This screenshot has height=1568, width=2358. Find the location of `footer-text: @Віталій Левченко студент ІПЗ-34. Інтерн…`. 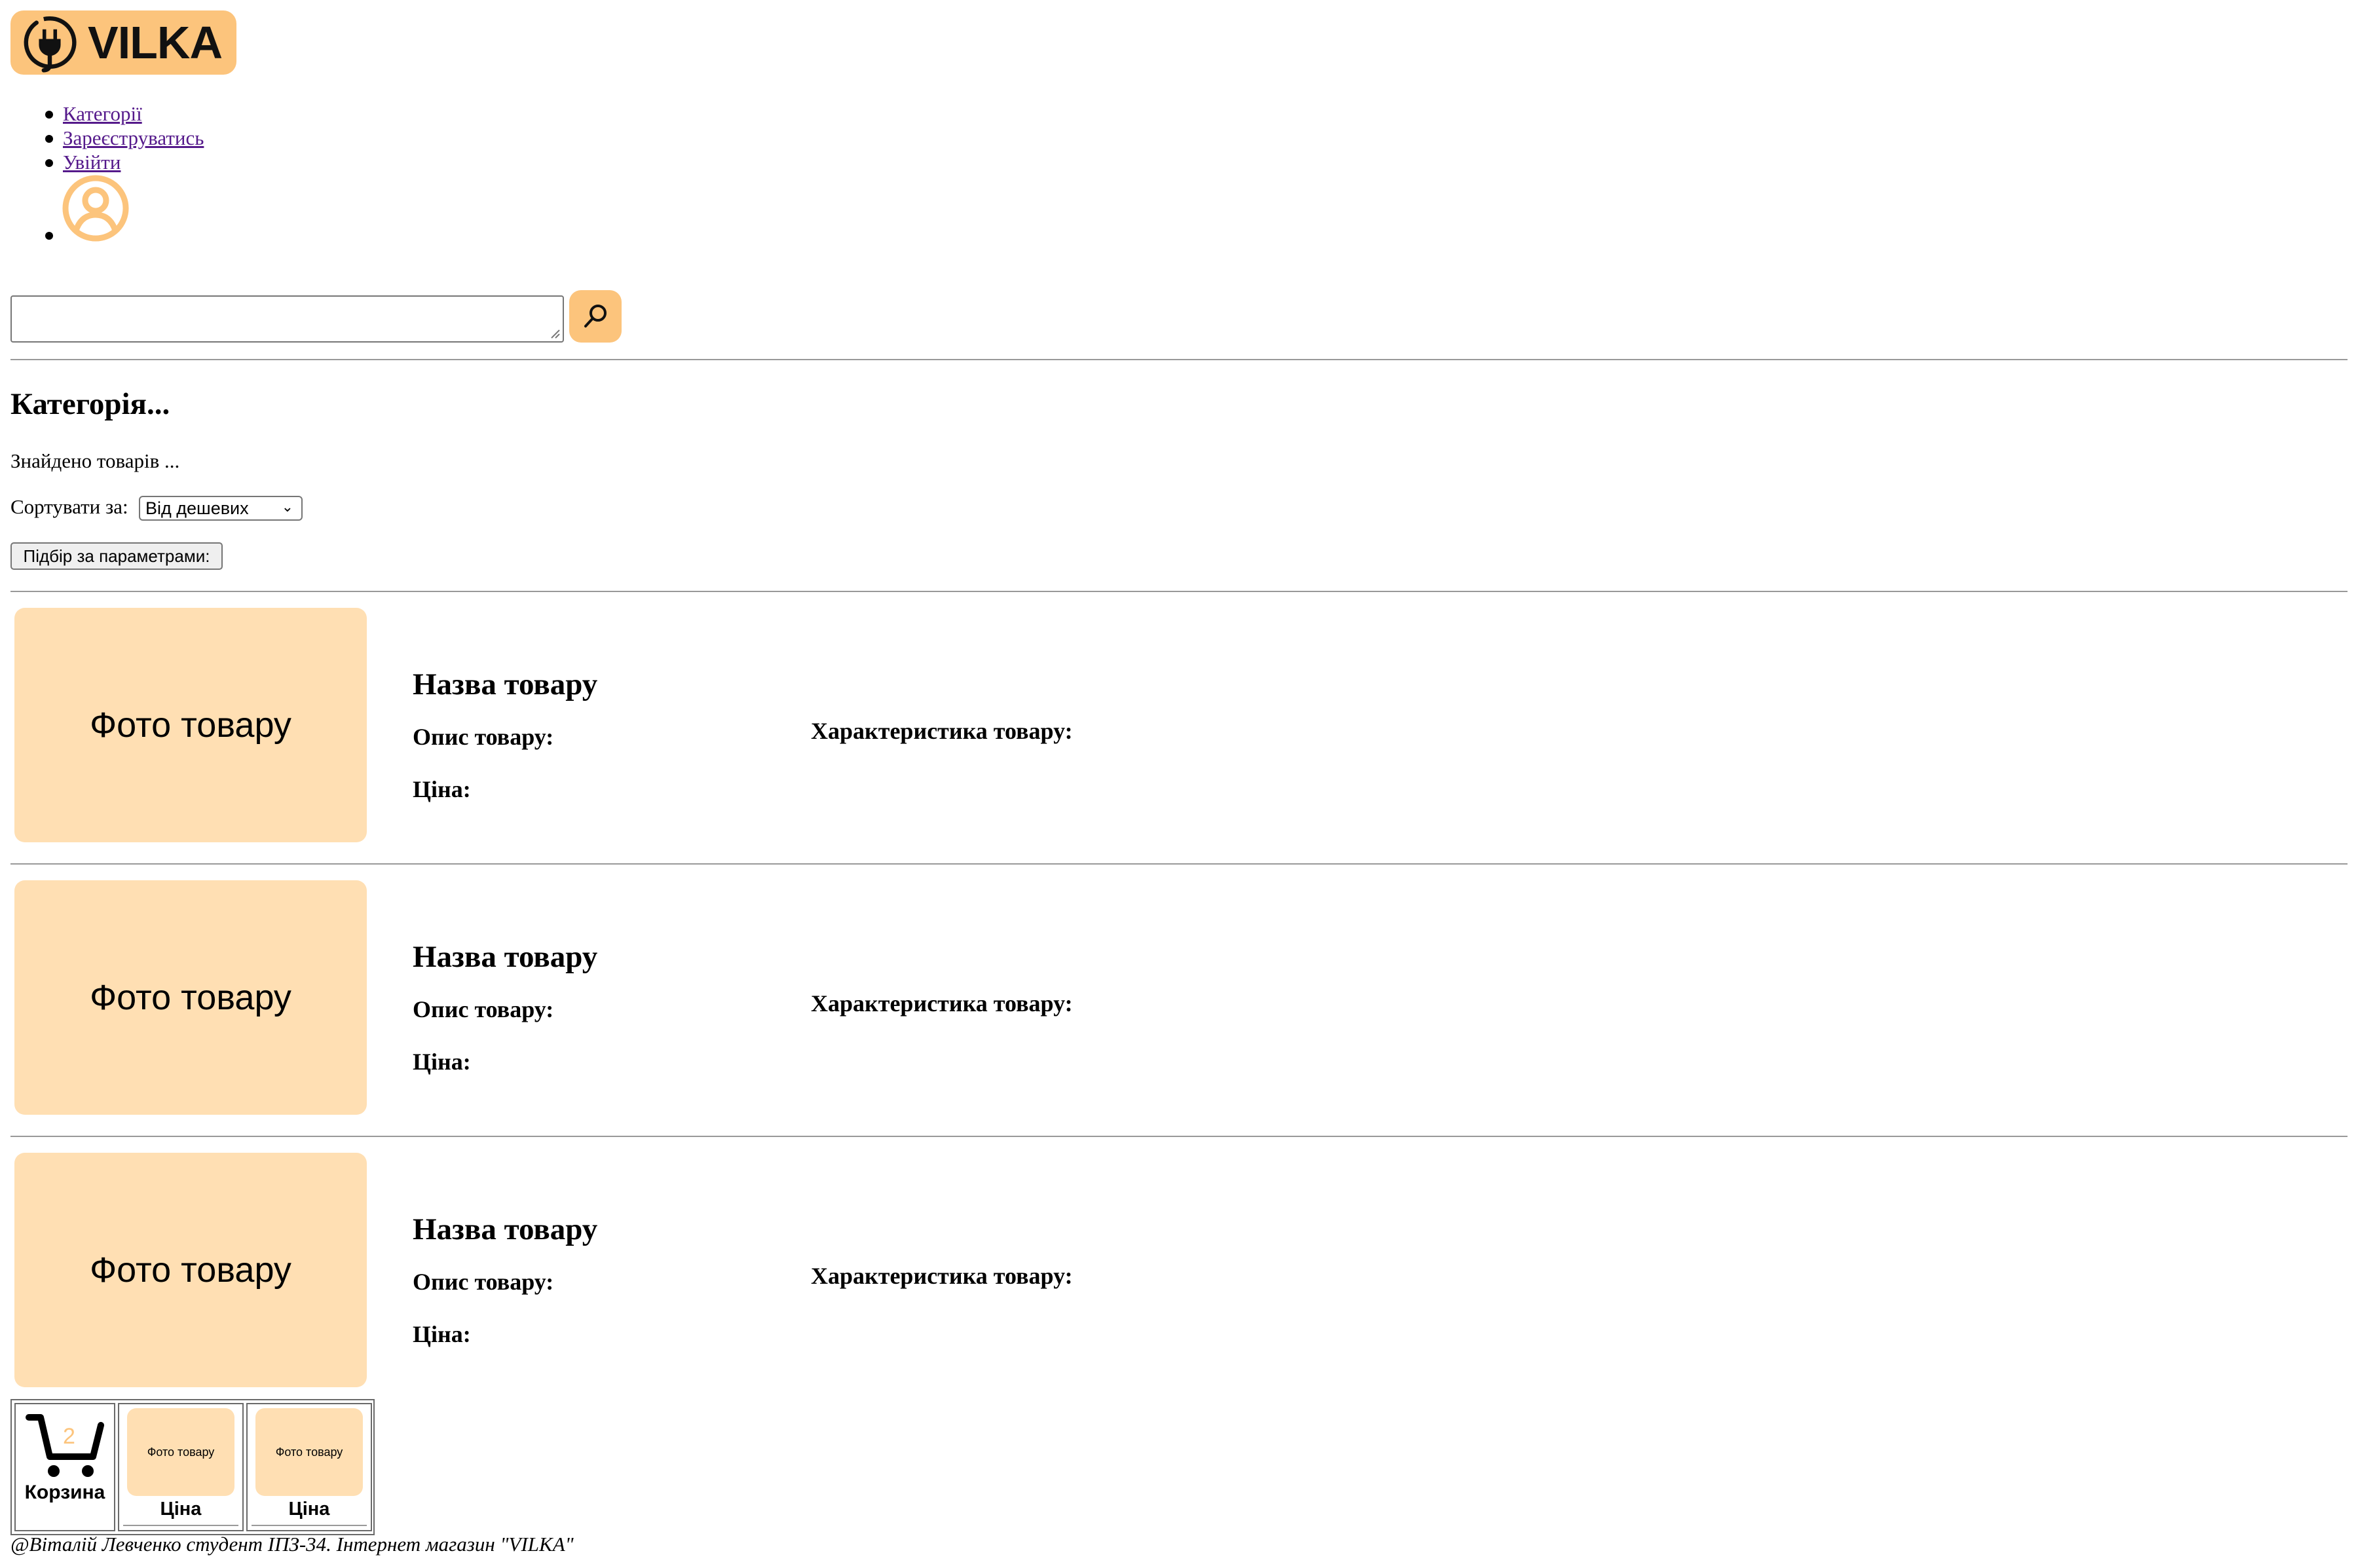

footer-text: @Віталій Левченко студент ІПЗ-34. Інтерн… is located at coordinates (292, 1544).